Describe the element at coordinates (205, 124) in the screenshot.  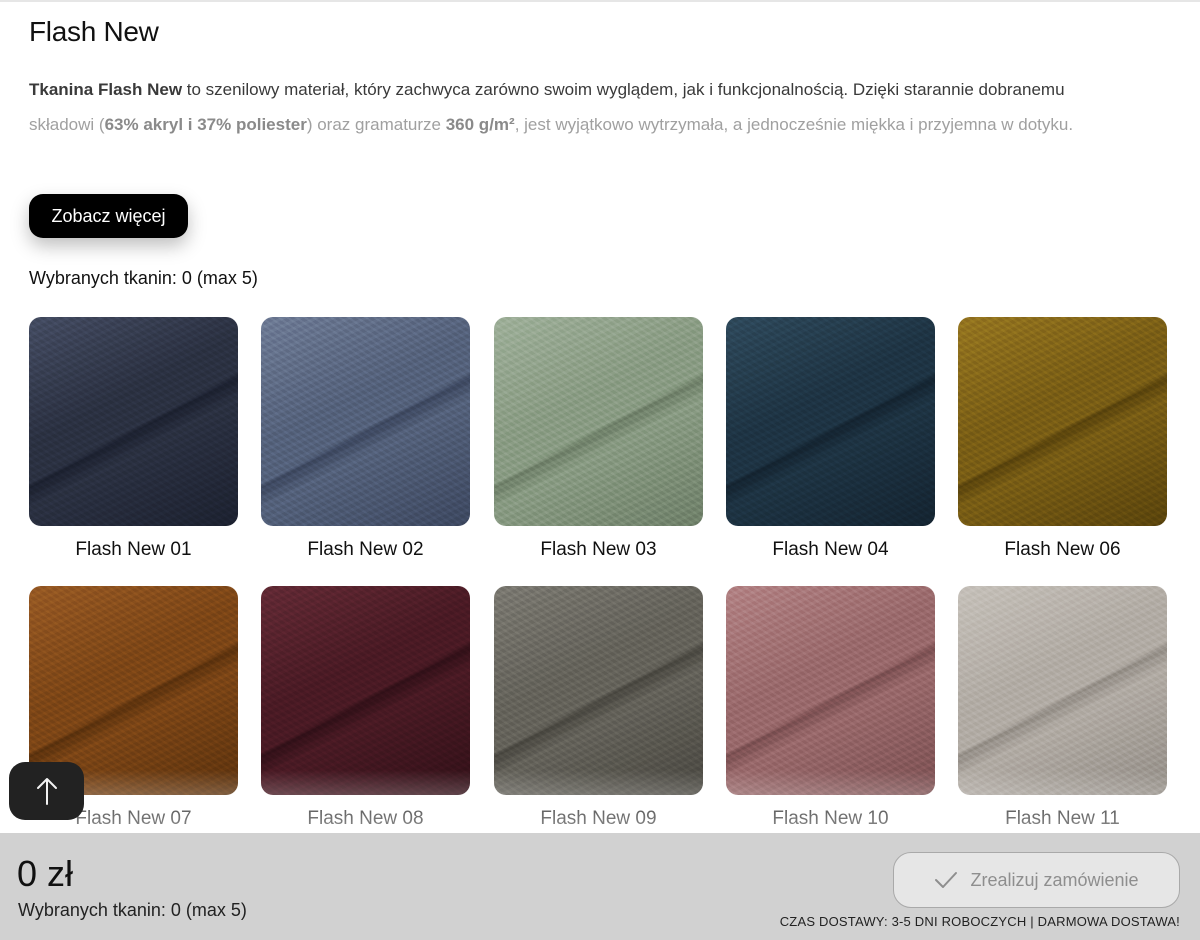
I see `composition-bold: 63% akryl i 37% poliester` at that location.